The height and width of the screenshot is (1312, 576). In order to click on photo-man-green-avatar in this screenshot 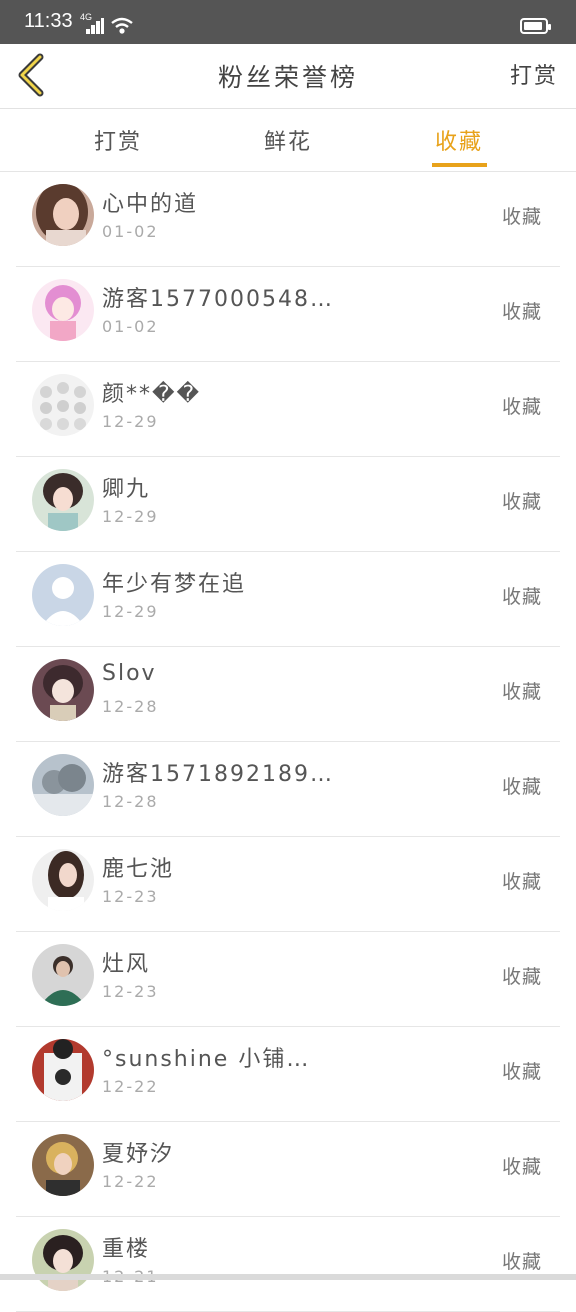, I will do `click(63, 975)`.